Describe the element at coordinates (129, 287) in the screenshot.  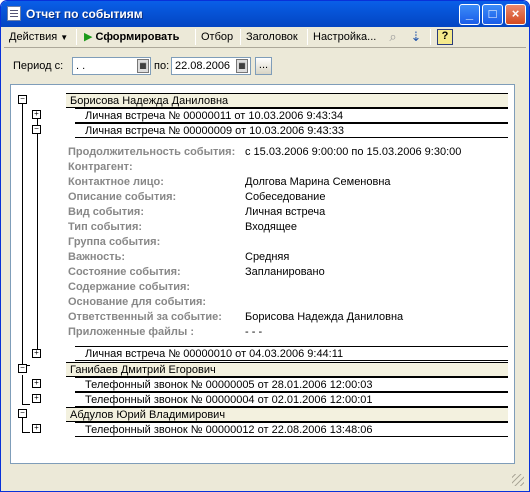
I see `detail-label: Содержание события:` at that location.